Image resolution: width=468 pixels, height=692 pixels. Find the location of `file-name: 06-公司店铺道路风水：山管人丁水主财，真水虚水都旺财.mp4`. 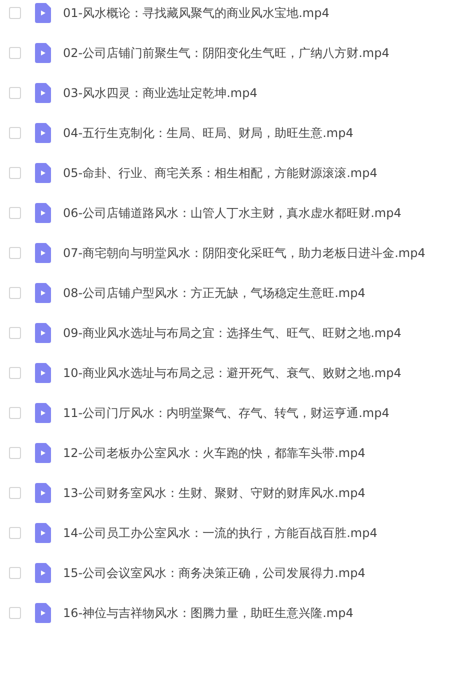

file-name: 06-公司店铺道路风水：山管人丁水主财，真水虚水都旺财.mp4 is located at coordinates (232, 213).